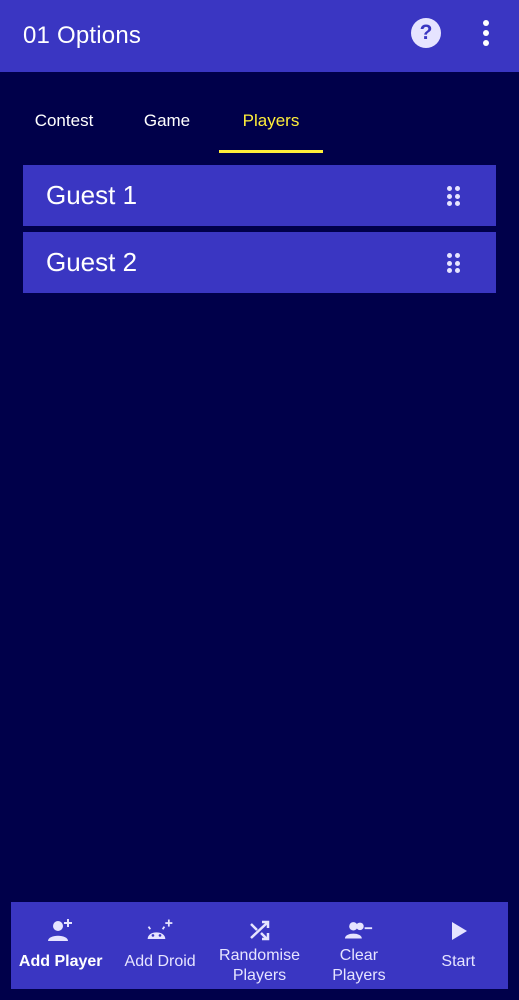  What do you see at coordinates (260, 931) in the screenshot?
I see `shuffle-icon` at bounding box center [260, 931].